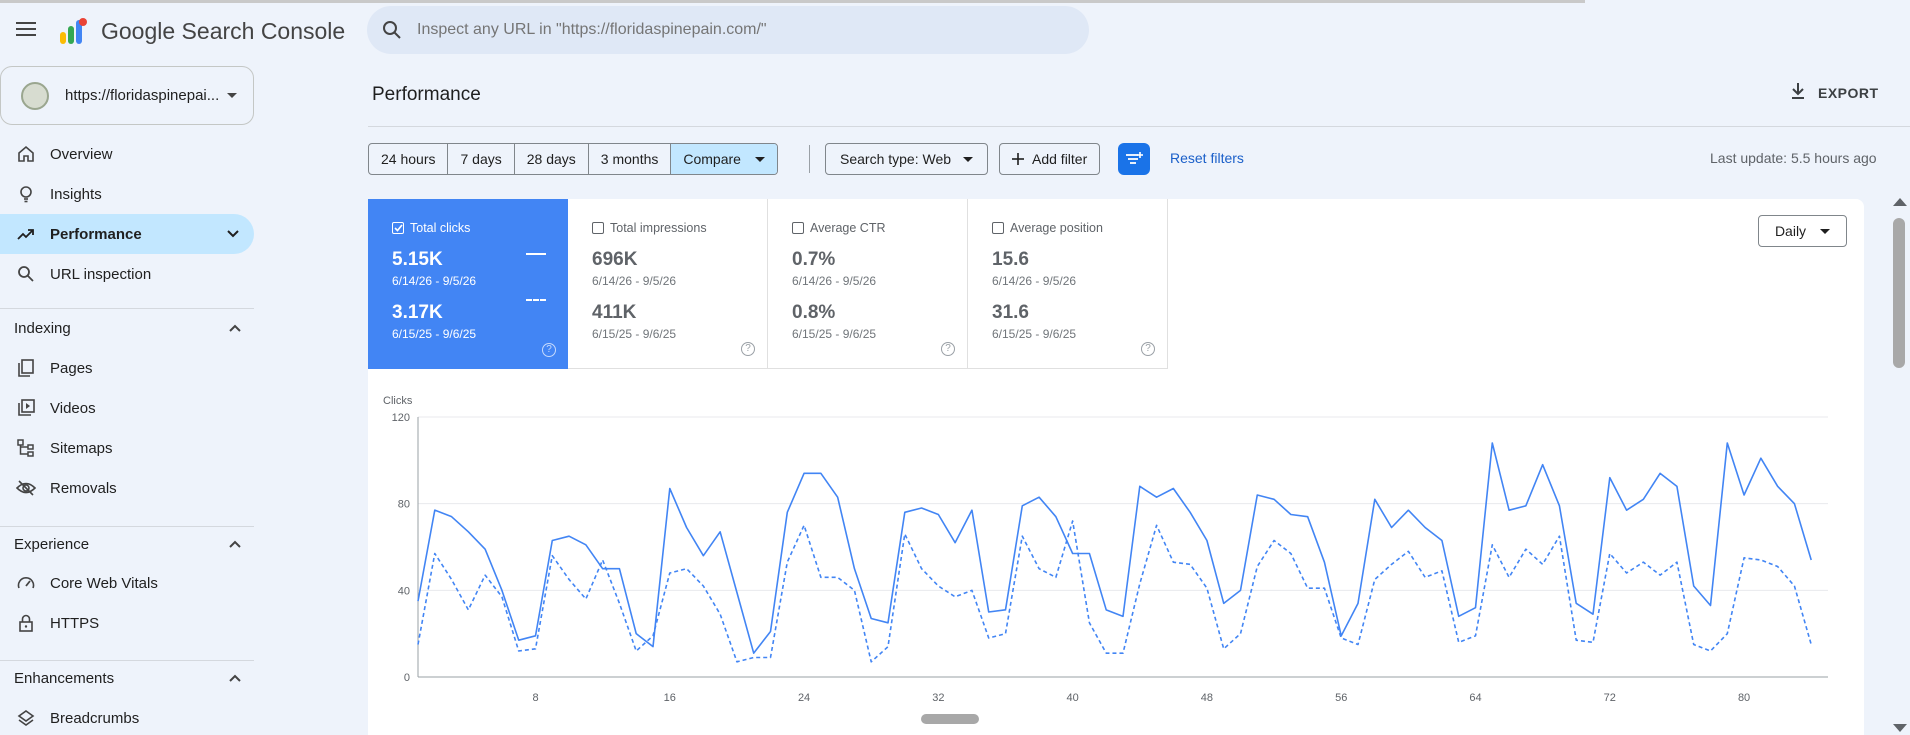 The width and height of the screenshot is (1910, 735). Describe the element at coordinates (26, 194) in the screenshot. I see `lightbulb-icon` at that location.